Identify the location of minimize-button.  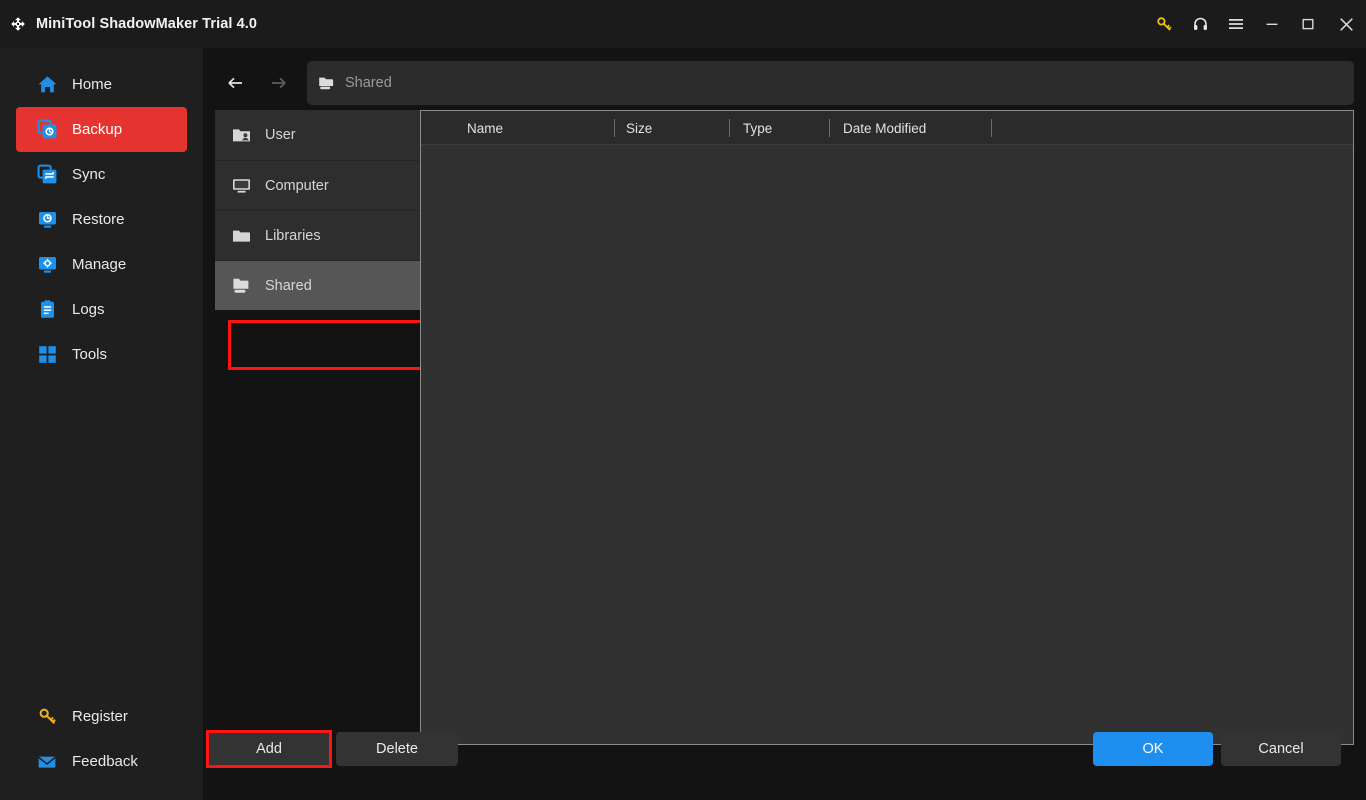
(1272, 24).